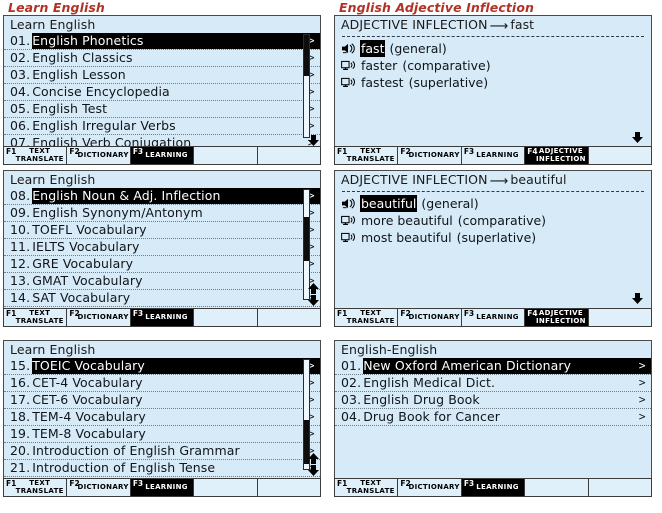  I want to click on list-item: 18. TEM-4 Vocabulary >, so click(162, 417).